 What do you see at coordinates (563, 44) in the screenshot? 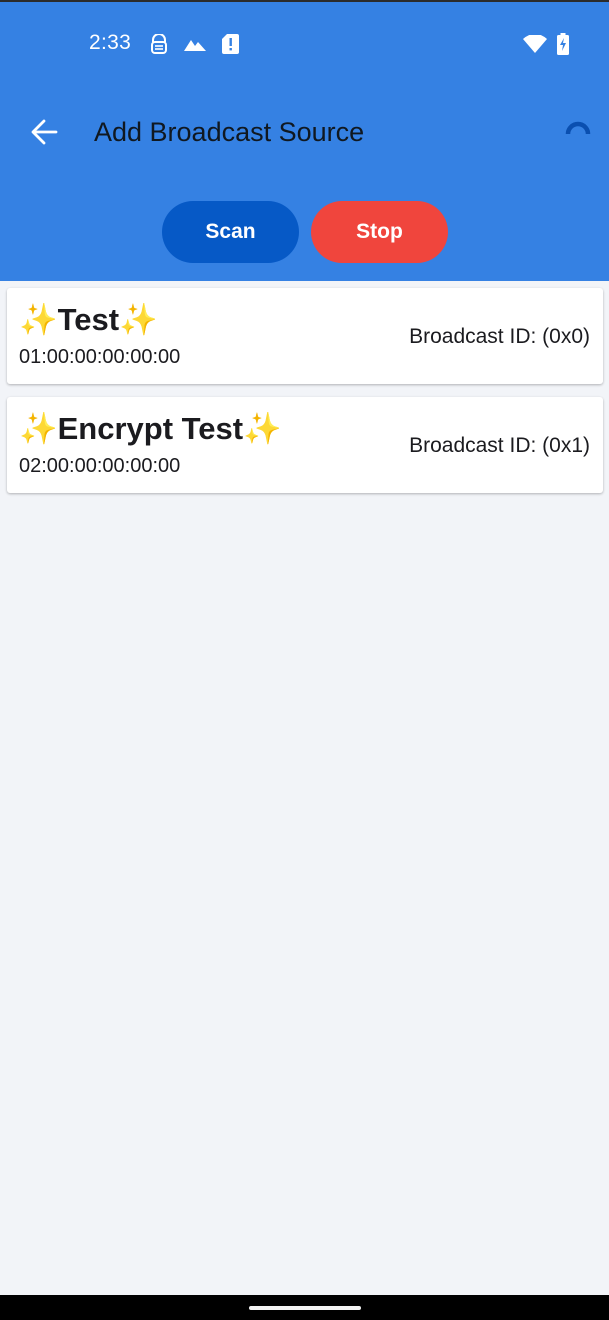
I see `battery-charging-icon` at bounding box center [563, 44].